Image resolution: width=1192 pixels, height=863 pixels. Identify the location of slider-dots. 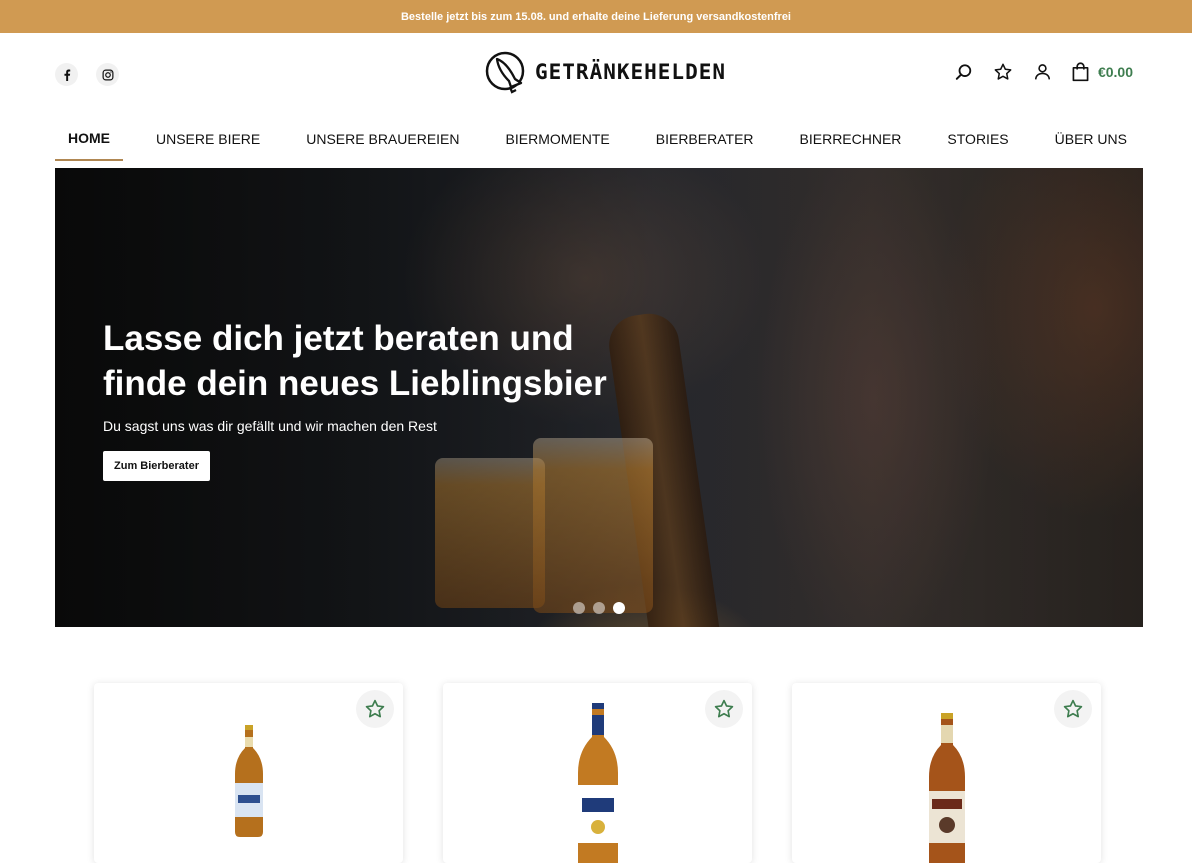
(599, 608).